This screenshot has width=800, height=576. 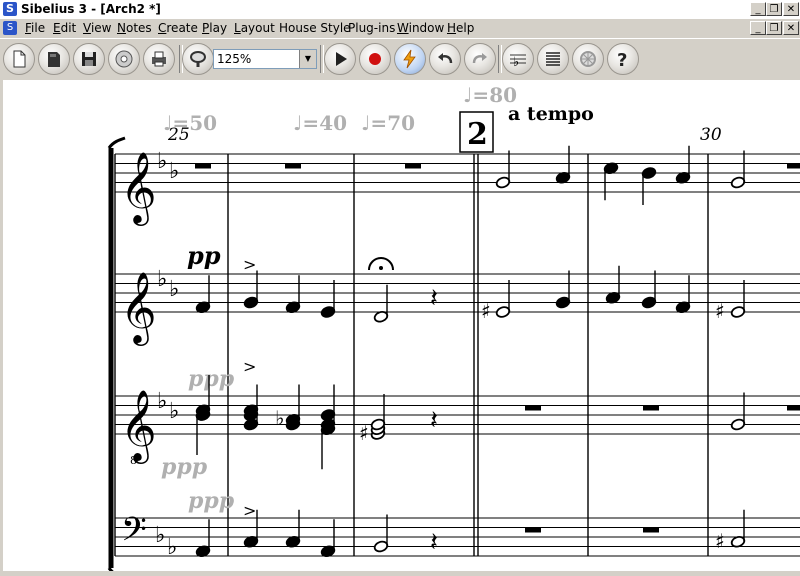 I want to click on print-icon, so click(x=159, y=59).